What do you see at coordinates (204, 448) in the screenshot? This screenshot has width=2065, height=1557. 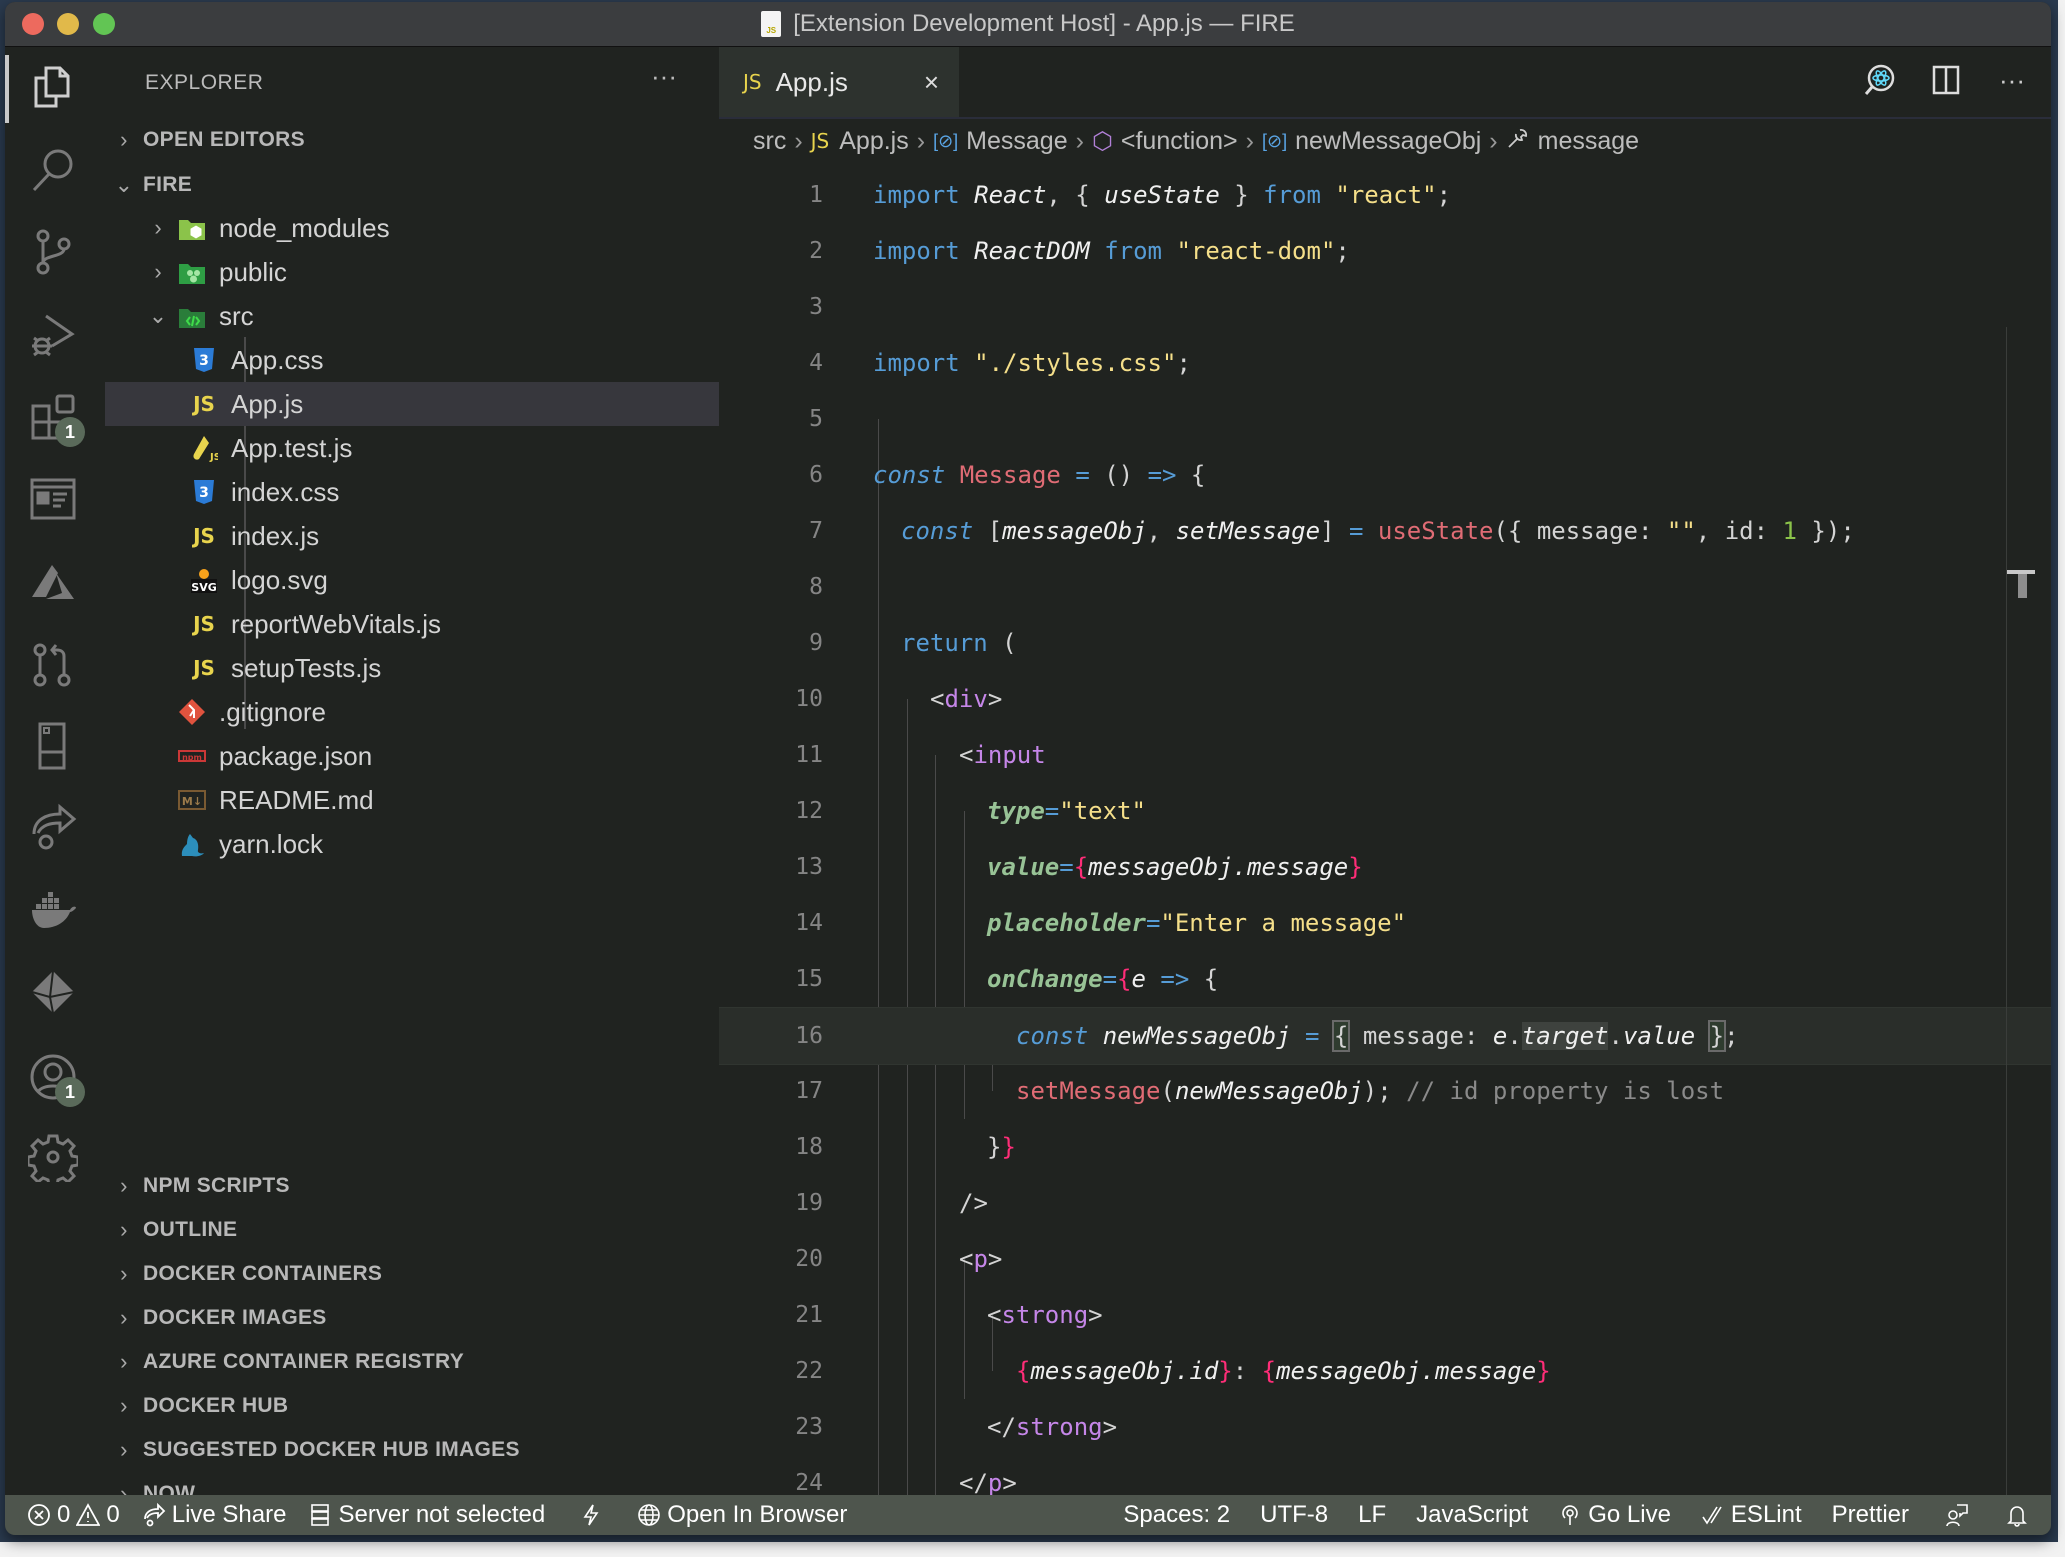 I see `test-js-file-icon: JS` at bounding box center [204, 448].